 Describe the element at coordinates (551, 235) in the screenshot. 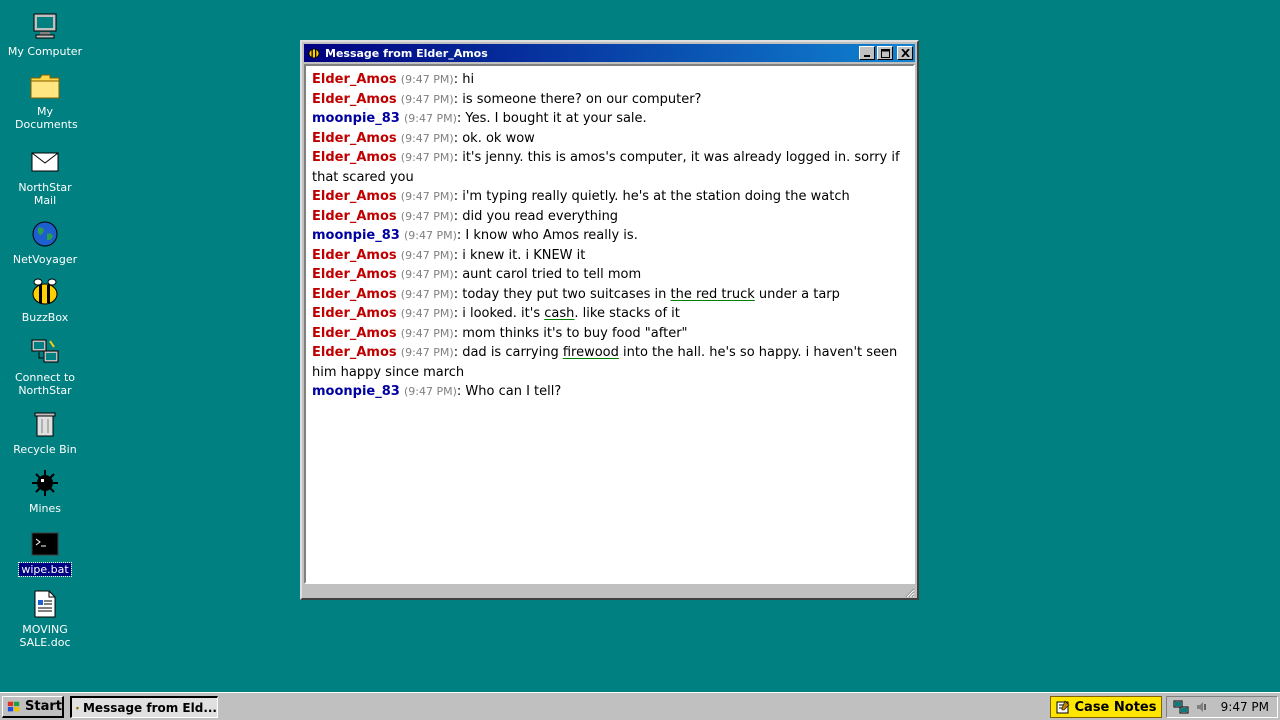

I see `message-text: I know who Amos really is.` at that location.